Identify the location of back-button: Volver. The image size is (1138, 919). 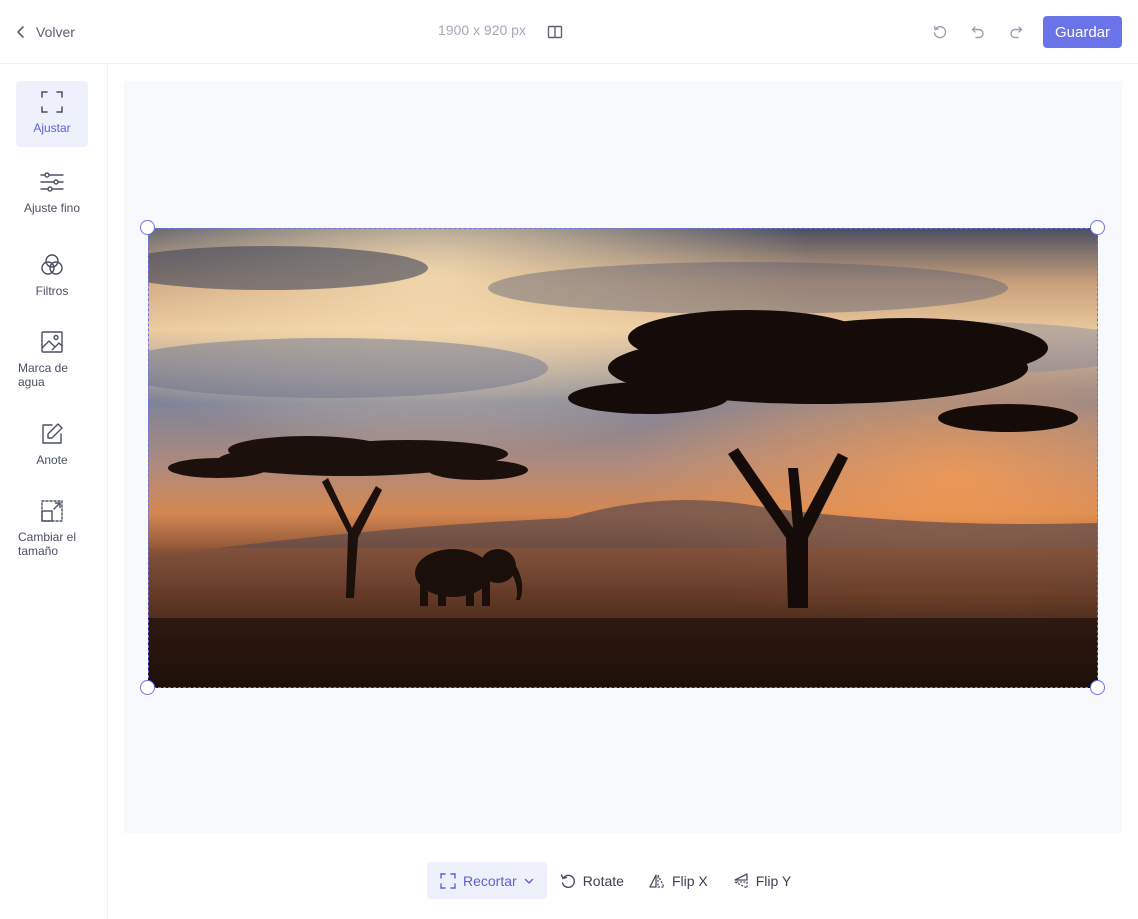
(44, 32).